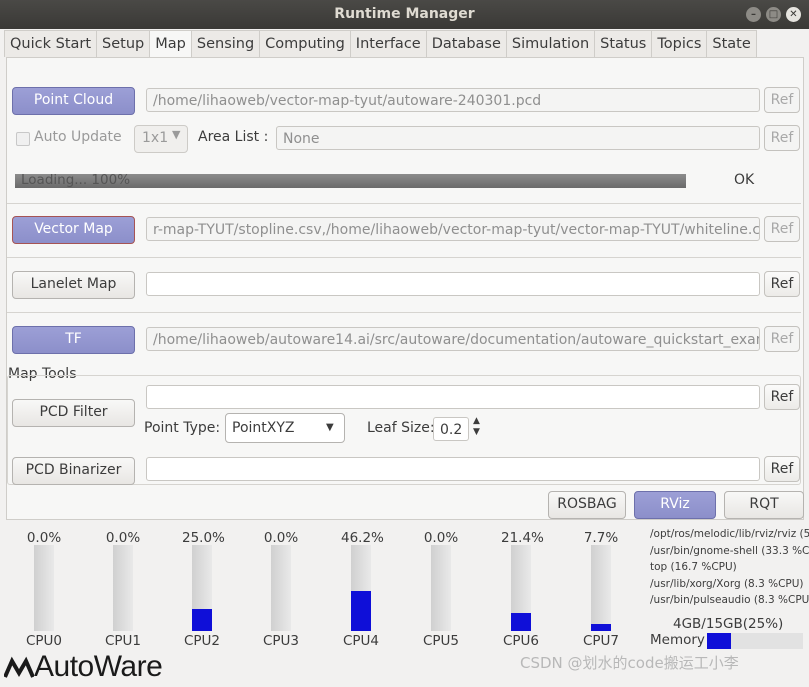 The height and width of the screenshot is (687, 809). Describe the element at coordinates (731, 43) in the screenshot. I see `tab-state: State` at that location.